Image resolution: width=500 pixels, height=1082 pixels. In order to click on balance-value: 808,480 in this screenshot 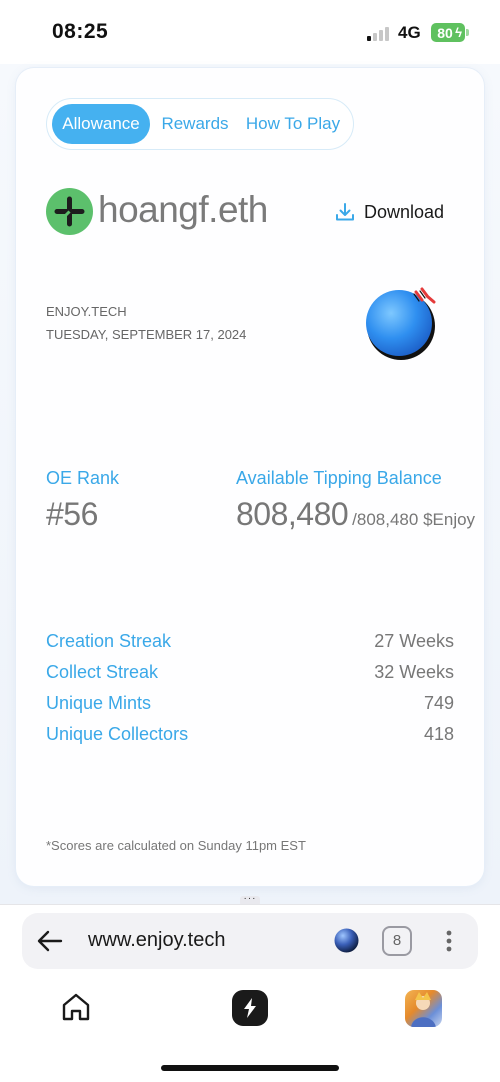, I will do `click(292, 514)`.